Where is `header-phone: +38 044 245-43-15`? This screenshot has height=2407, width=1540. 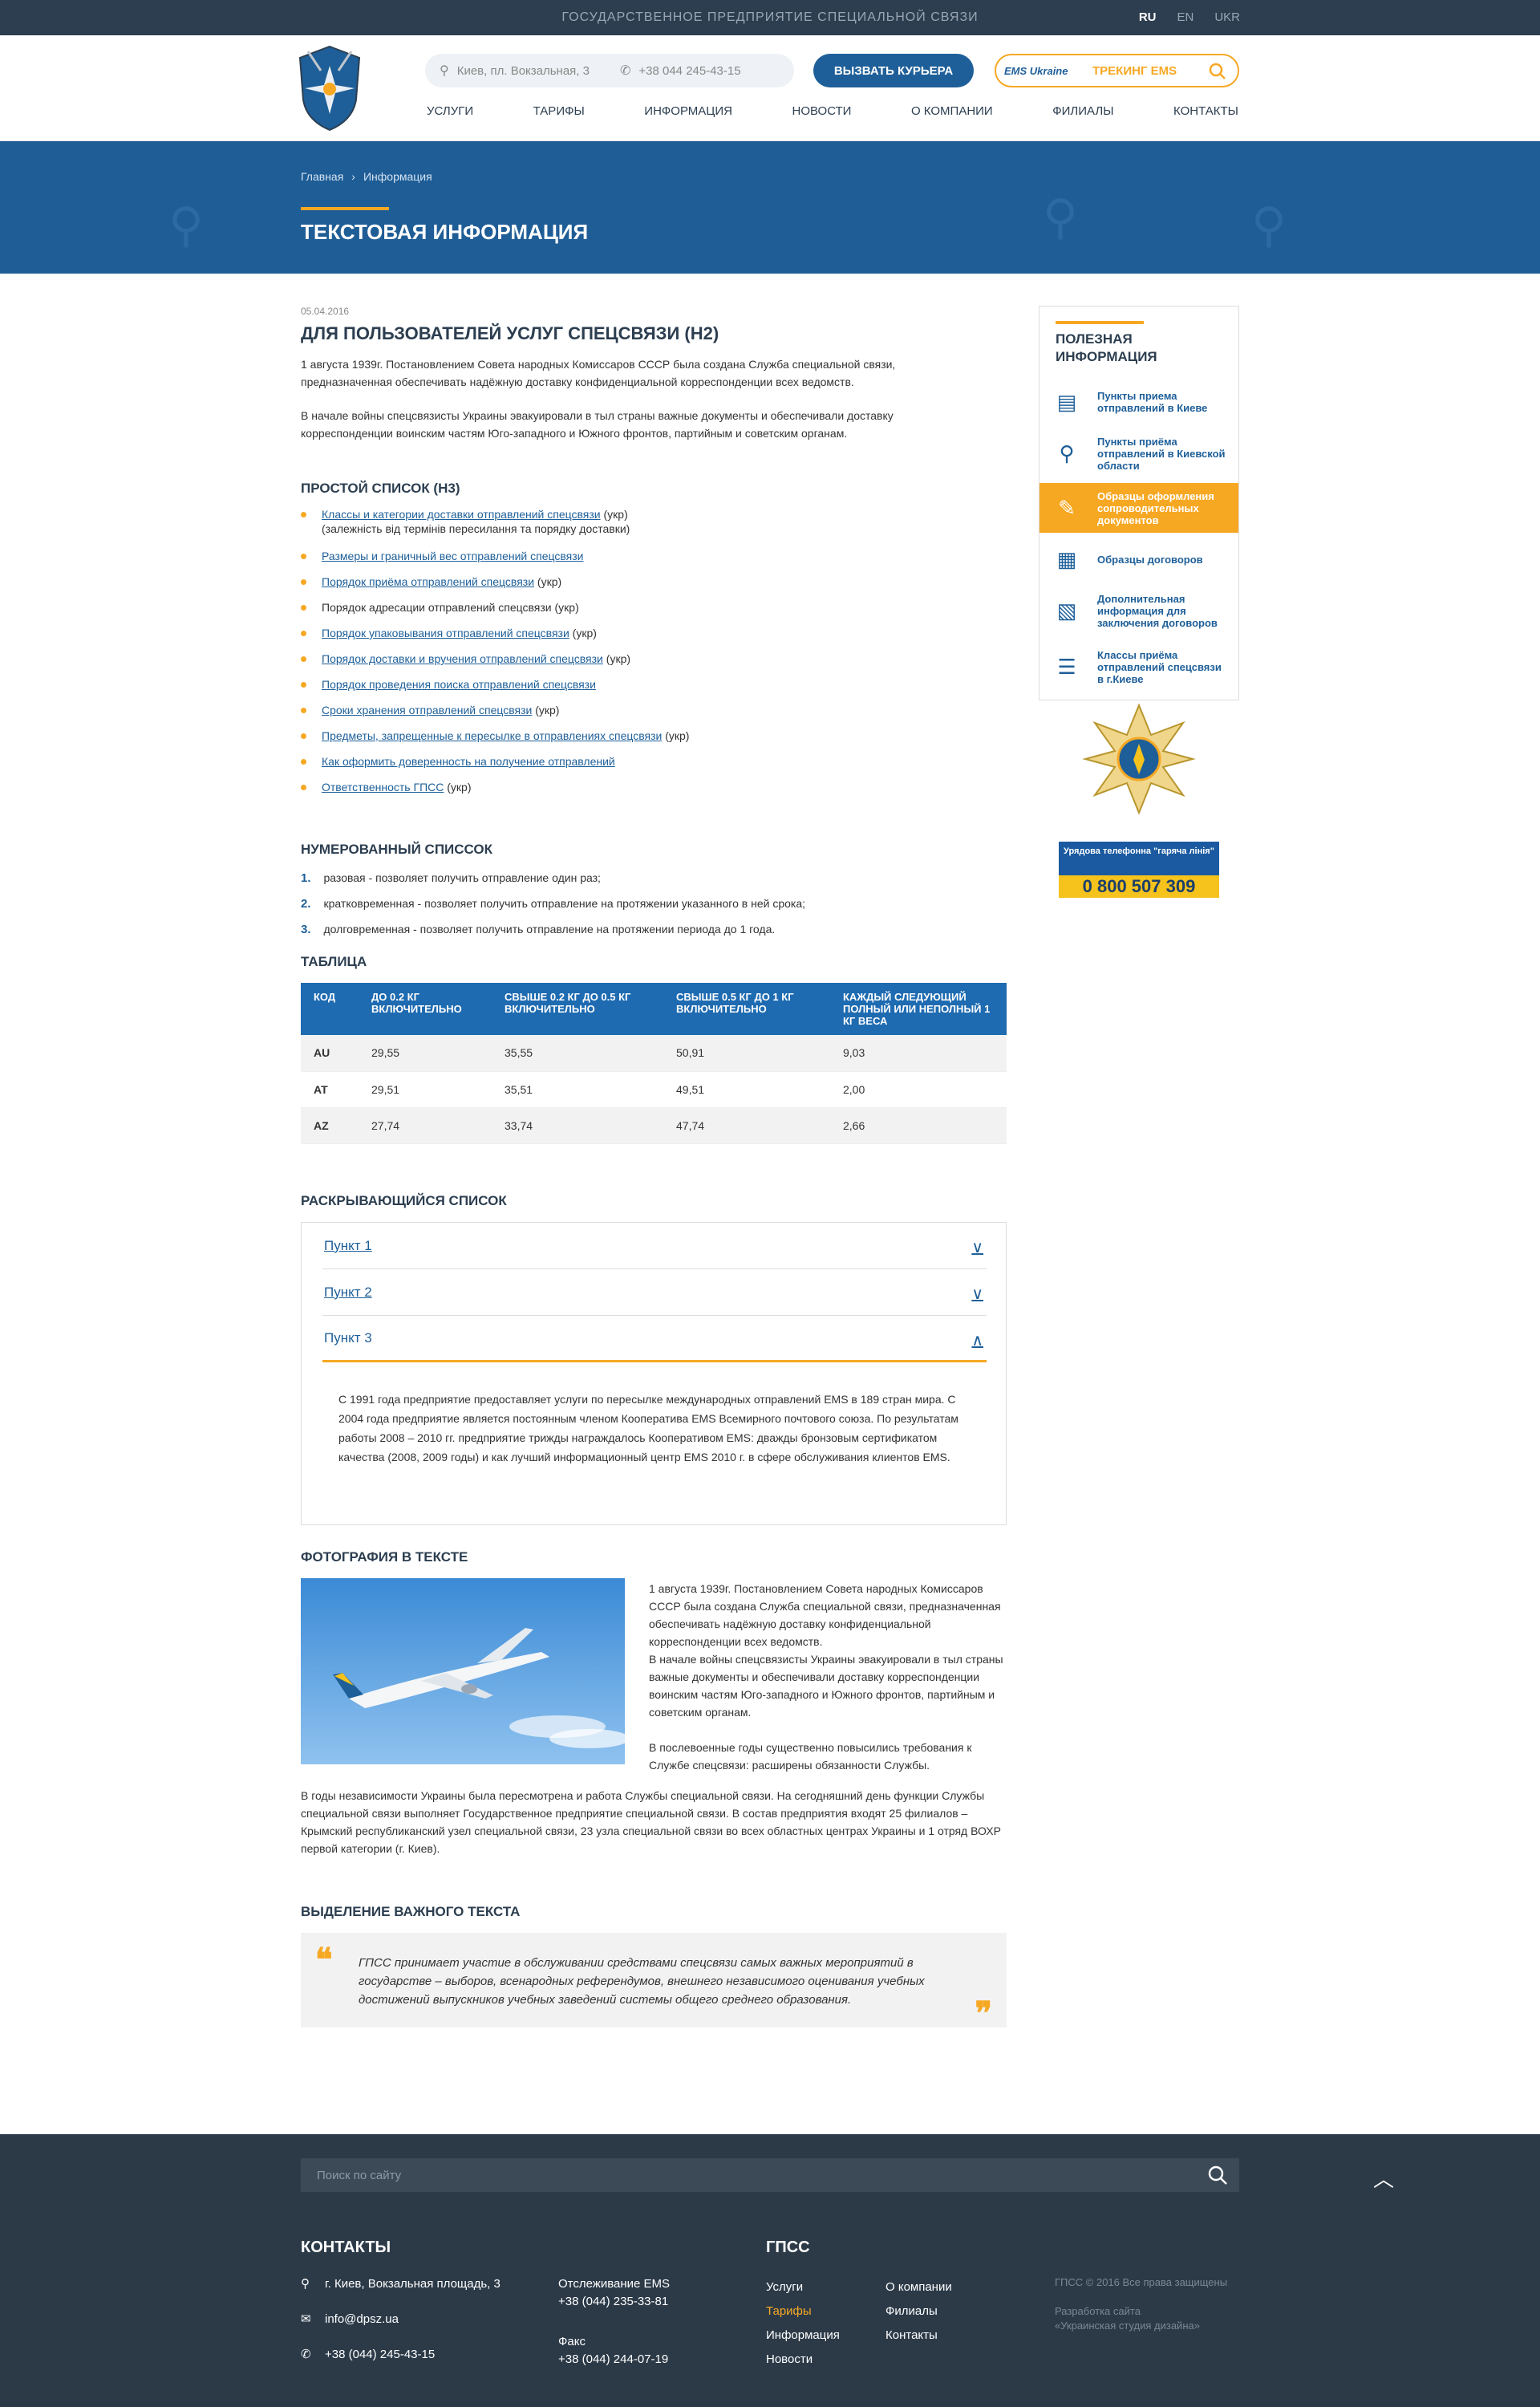
header-phone: +38 044 245-43-15 is located at coordinates (689, 71).